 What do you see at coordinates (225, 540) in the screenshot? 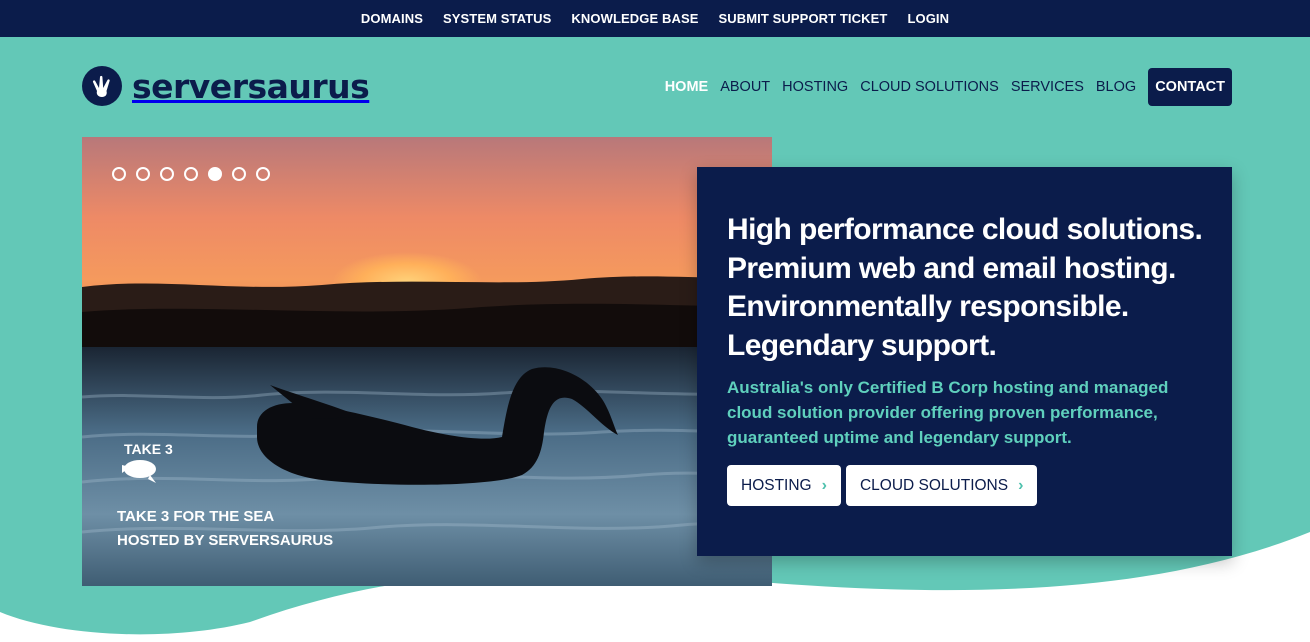
I see `slide-caption-line2: HOSTED BY SERVERSAURUS` at bounding box center [225, 540].